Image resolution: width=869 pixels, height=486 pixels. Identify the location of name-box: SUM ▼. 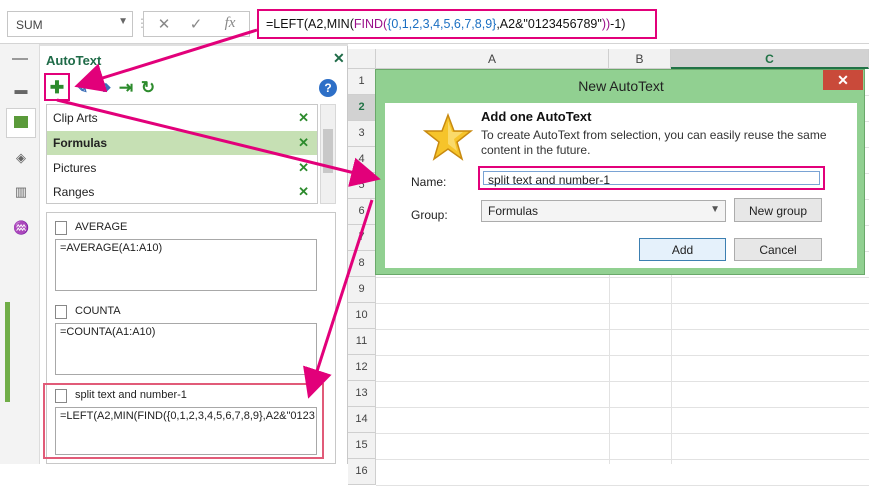
(70, 24).